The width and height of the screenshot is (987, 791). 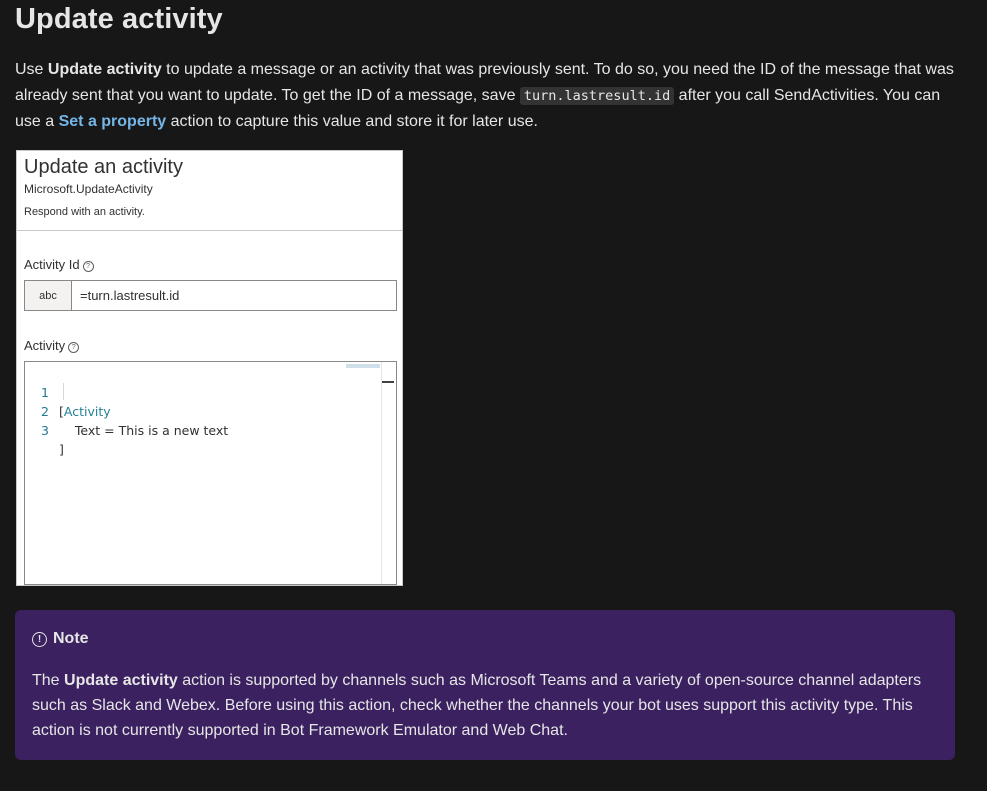 I want to click on page-title: Update activity, so click(x=119, y=19).